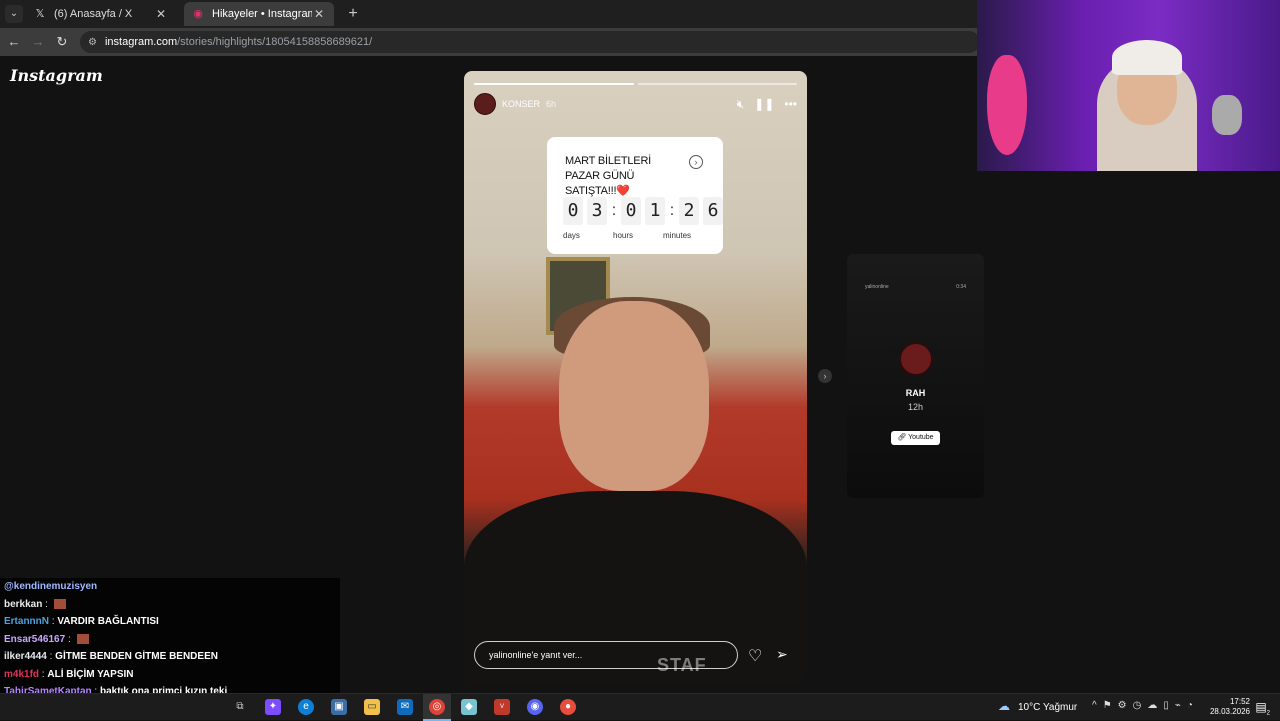 Image resolution: width=1280 pixels, height=721 pixels. Describe the element at coordinates (713, 211) in the screenshot. I see `countdown-digit: 6` at that location.